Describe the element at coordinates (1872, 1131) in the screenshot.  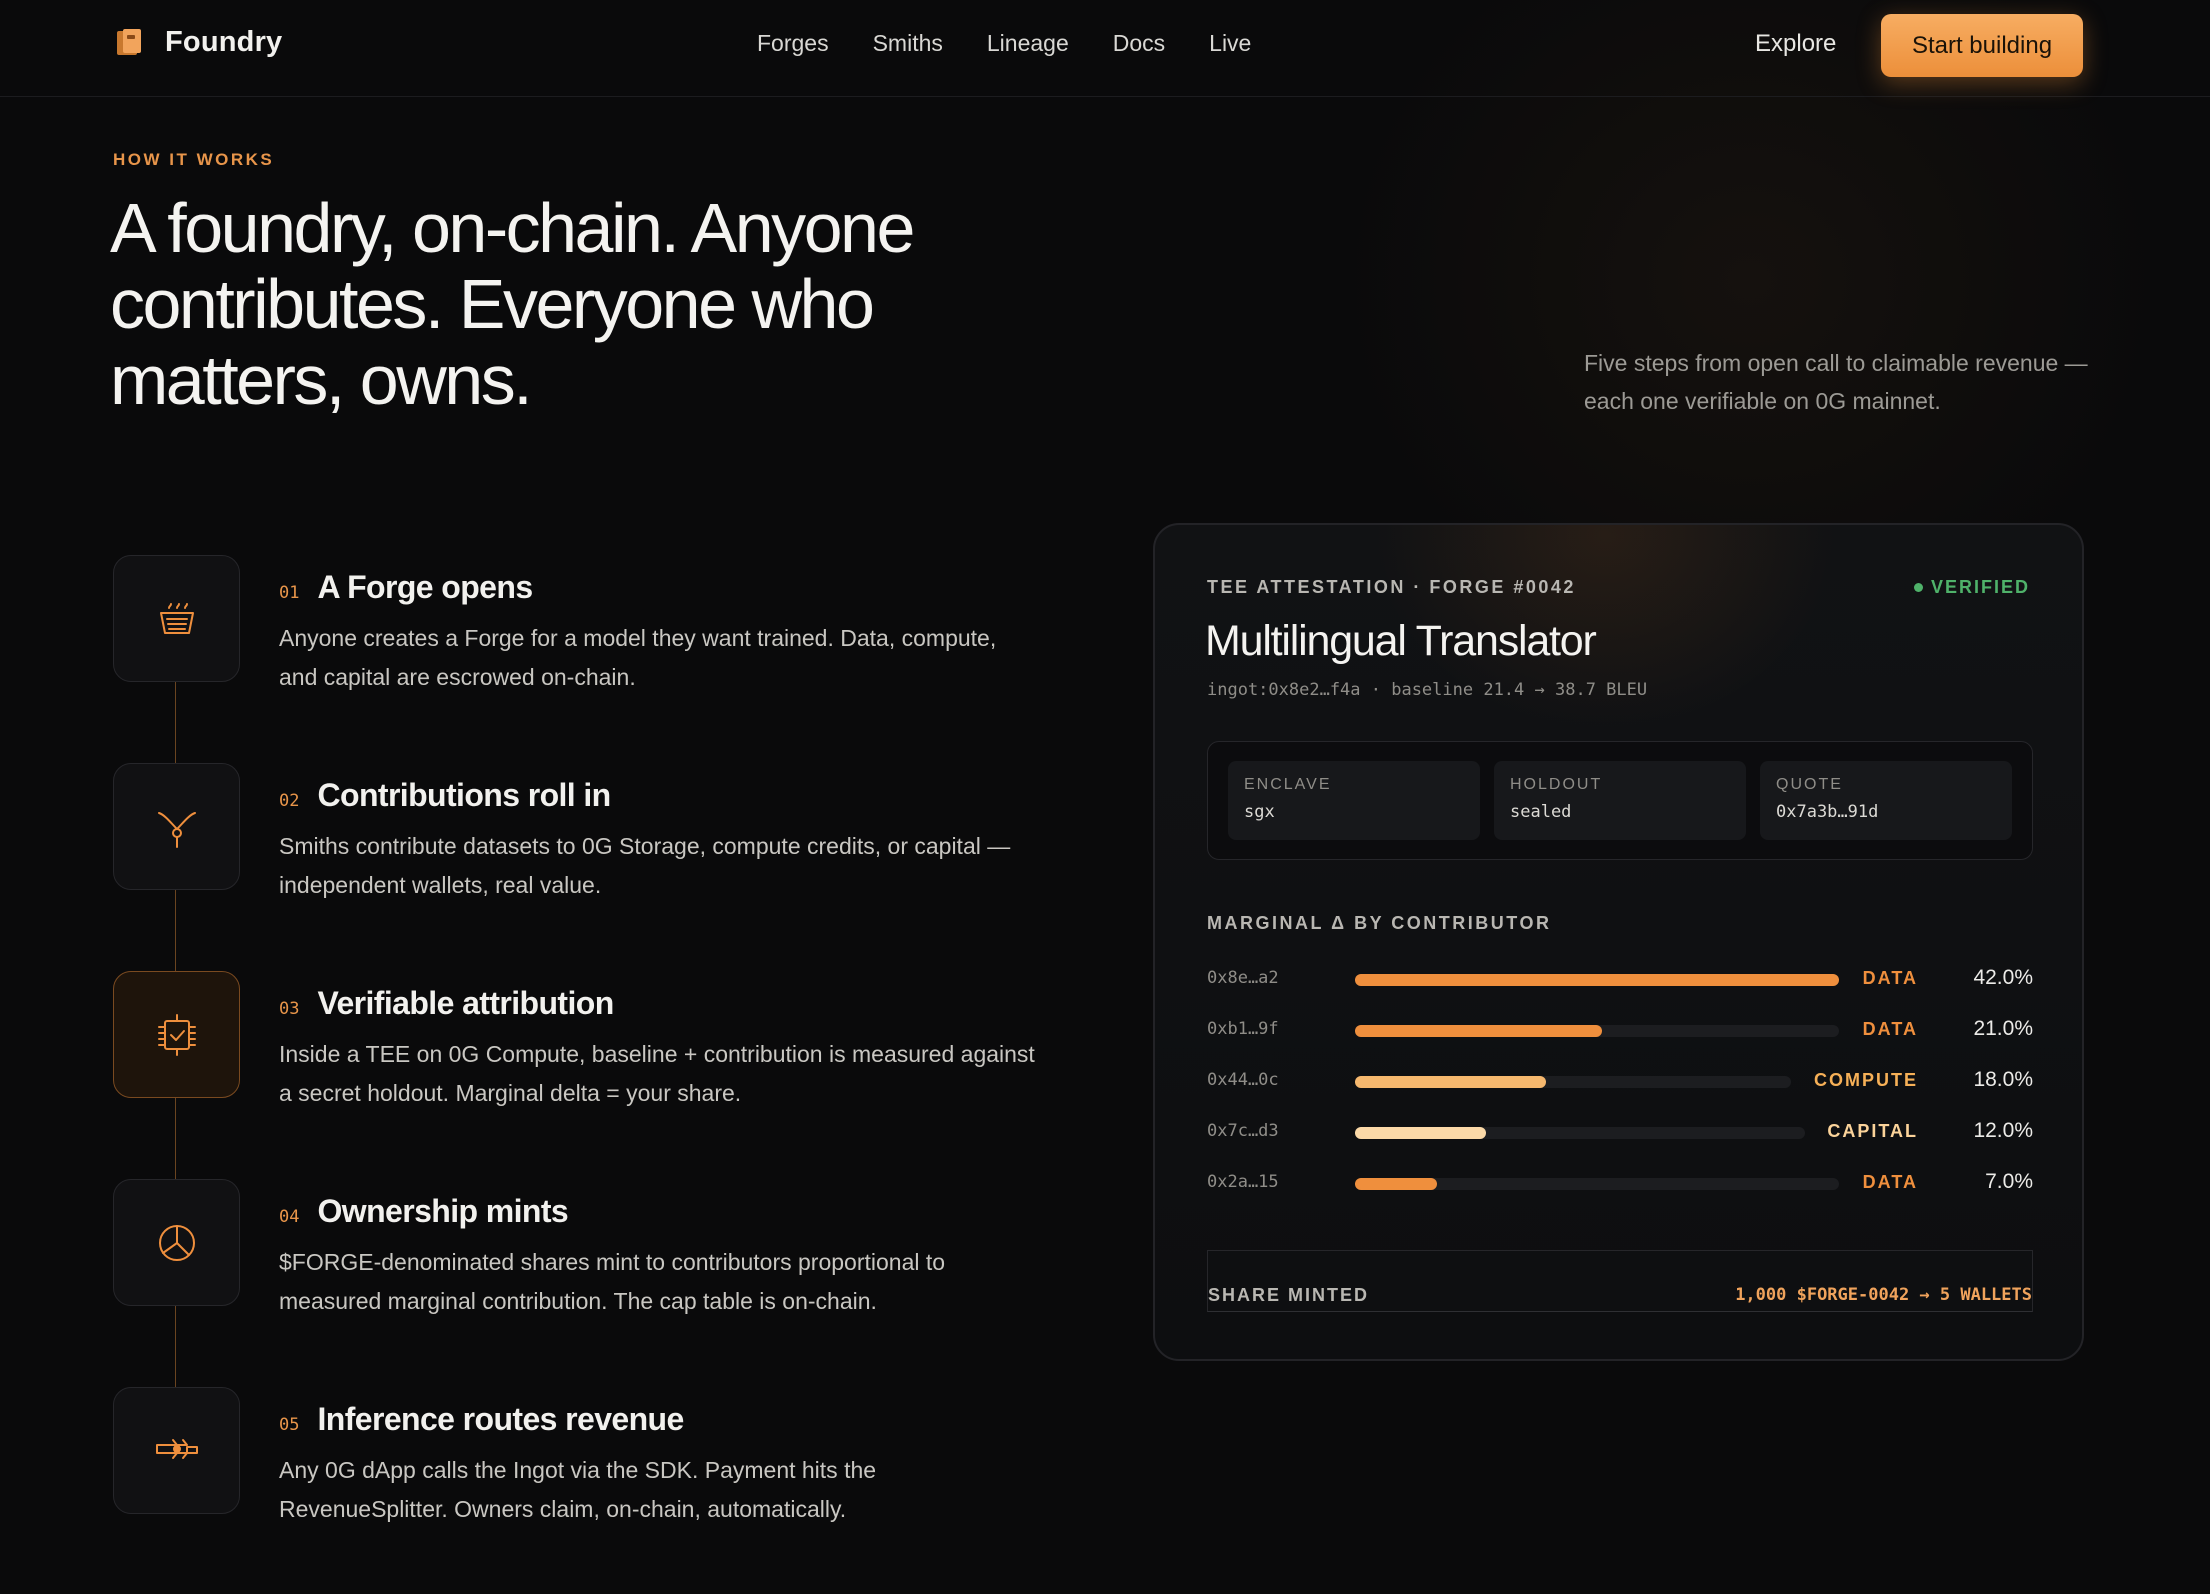
I see `contribution-type: CAPITAL` at that location.